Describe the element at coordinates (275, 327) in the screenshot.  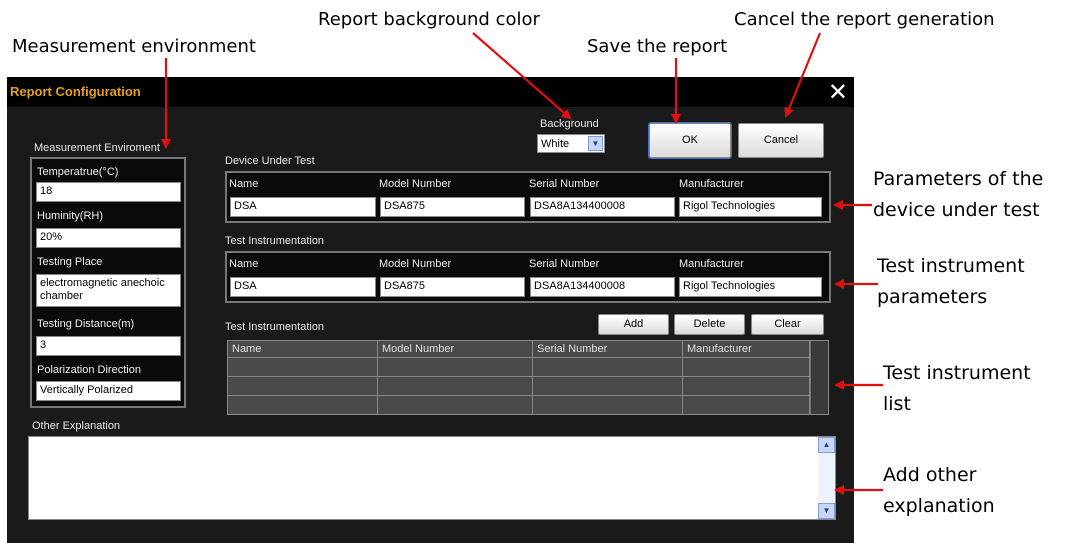
I see `instrument-list-label: Test Instrumentation` at that location.